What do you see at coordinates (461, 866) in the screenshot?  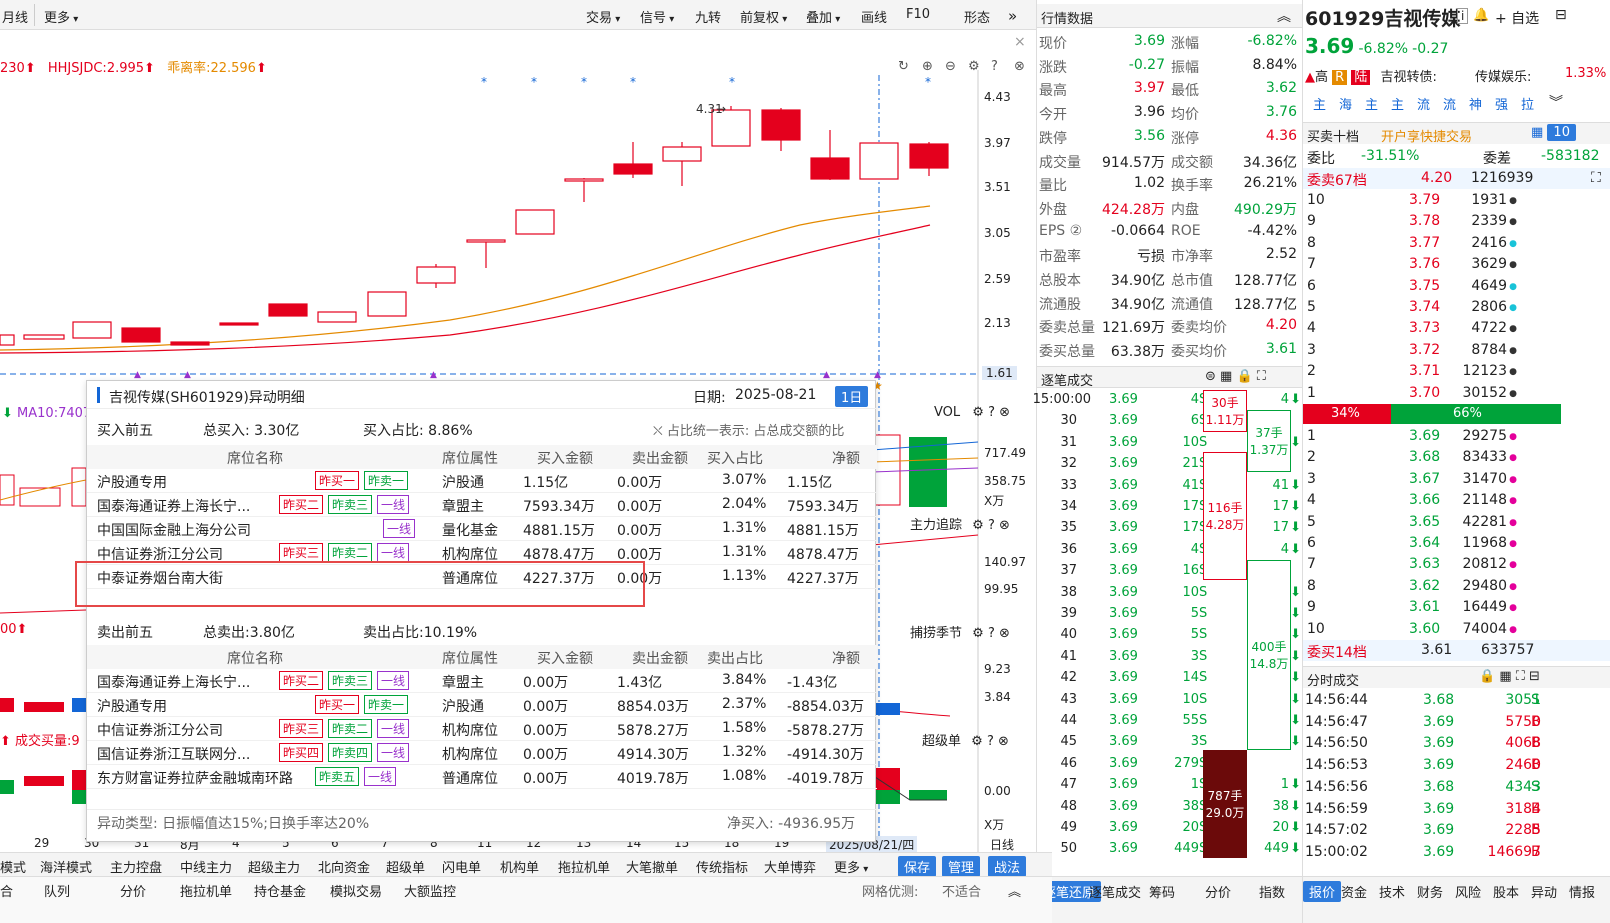 I see `tab-flash-order: 闪电单` at bounding box center [461, 866].